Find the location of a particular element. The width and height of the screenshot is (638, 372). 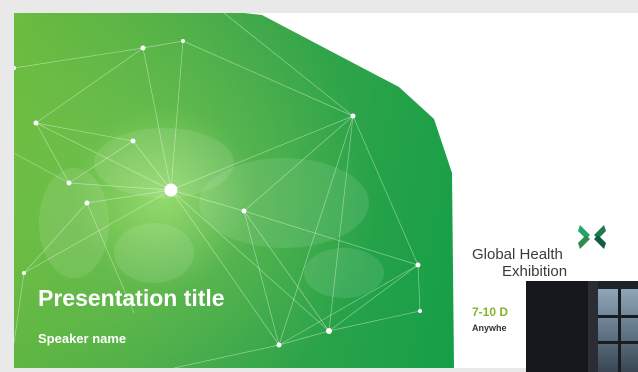

event-location: Anywhe is located at coordinates (489, 328).